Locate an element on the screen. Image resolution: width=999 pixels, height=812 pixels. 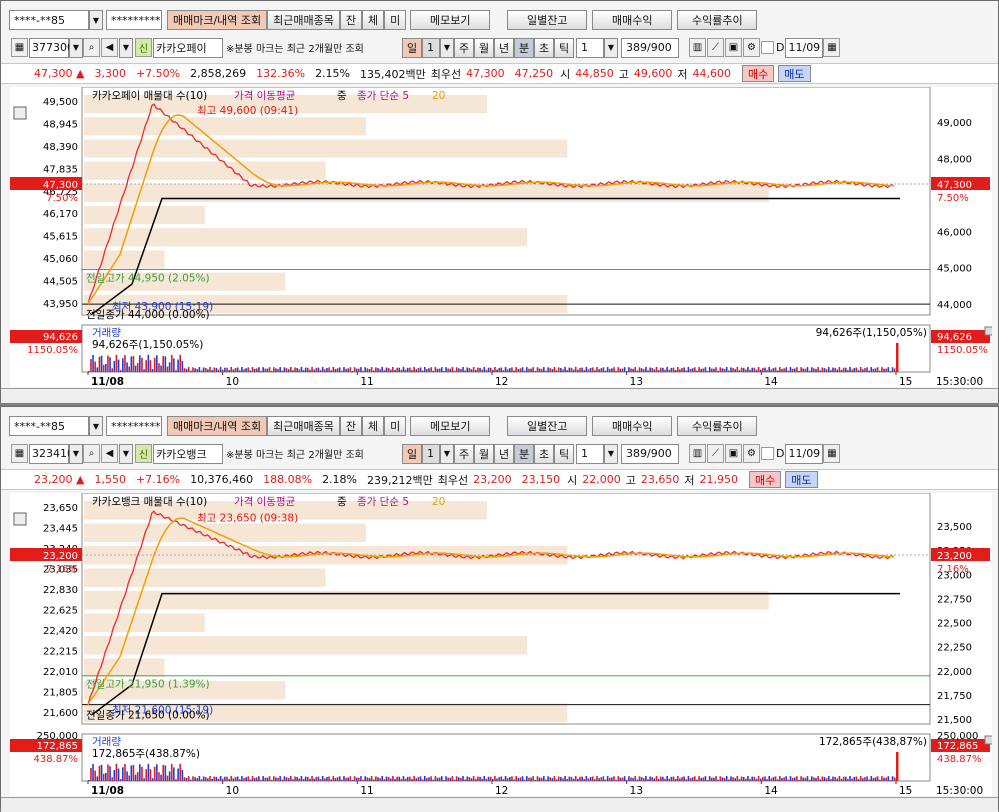
stock-code-input: 377300 is located at coordinates (51, 47).